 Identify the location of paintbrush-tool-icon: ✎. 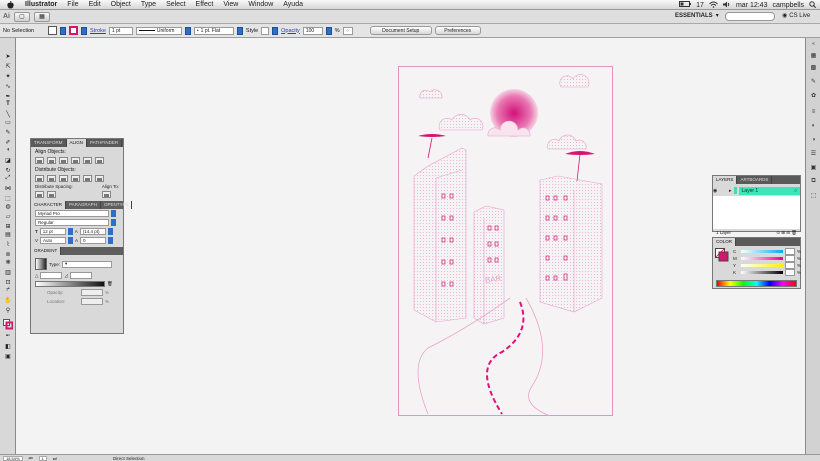
(8, 132).